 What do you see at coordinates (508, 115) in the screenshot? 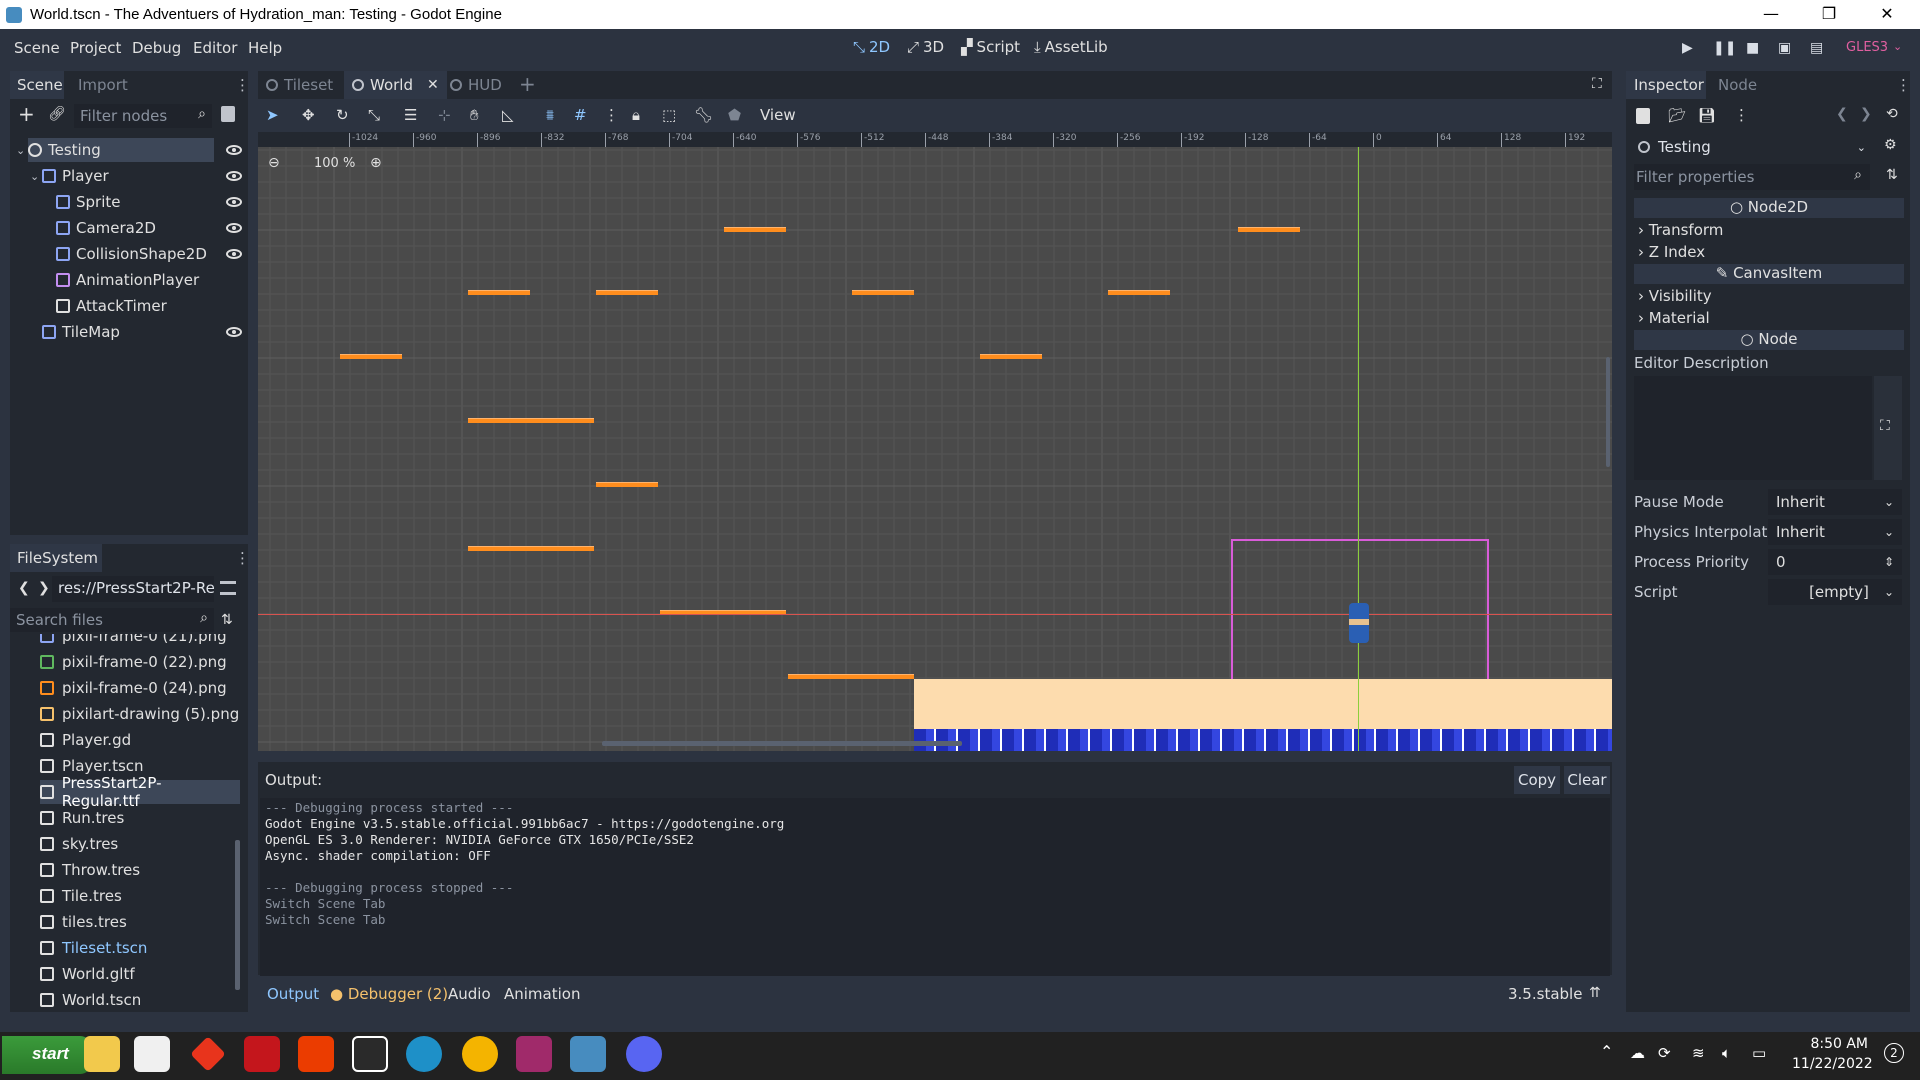
I see `ruler-mode-icon: ◺` at bounding box center [508, 115].